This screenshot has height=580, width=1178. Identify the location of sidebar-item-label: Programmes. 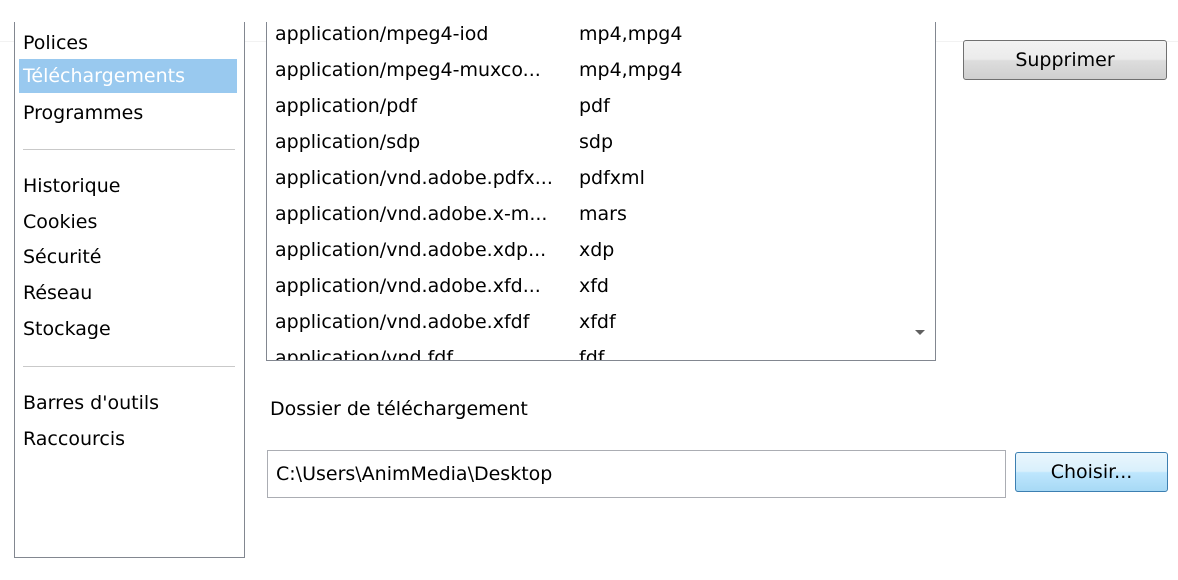
(83, 113).